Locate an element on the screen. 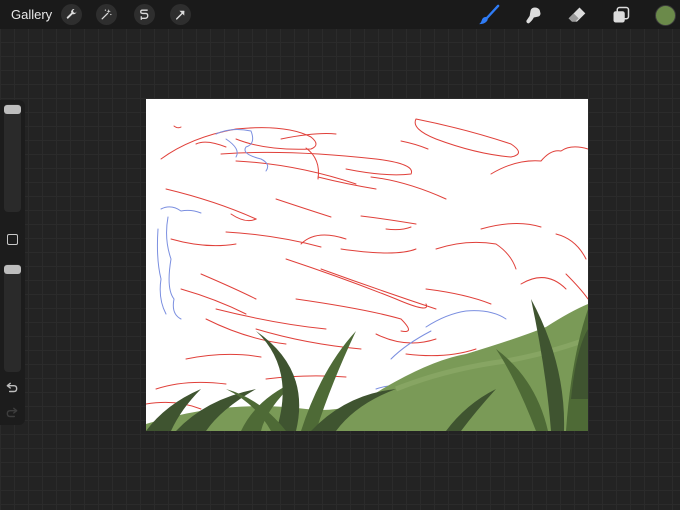 This screenshot has width=680, height=510. undo-button is located at coordinates (12, 388).